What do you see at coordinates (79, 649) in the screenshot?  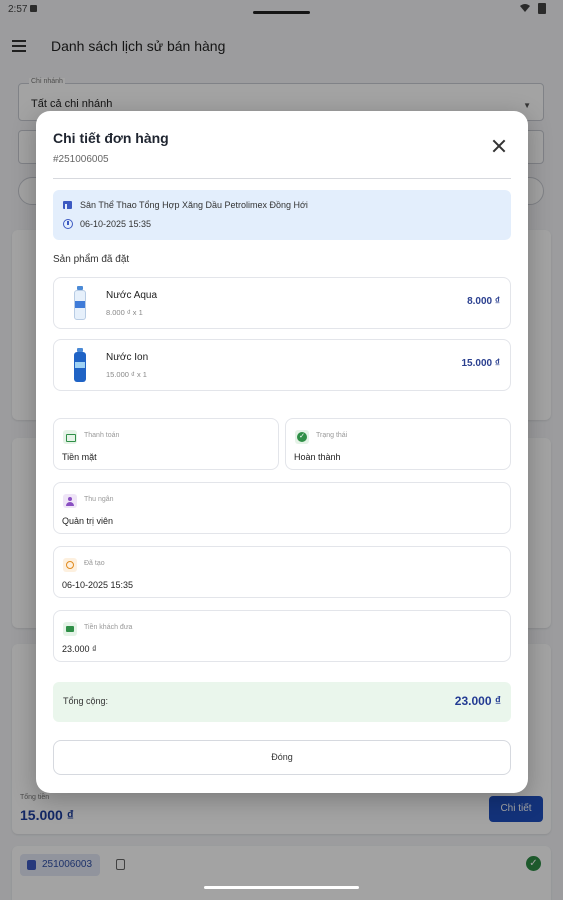 I see `cash-received-value: 23.000 ₫` at bounding box center [79, 649].